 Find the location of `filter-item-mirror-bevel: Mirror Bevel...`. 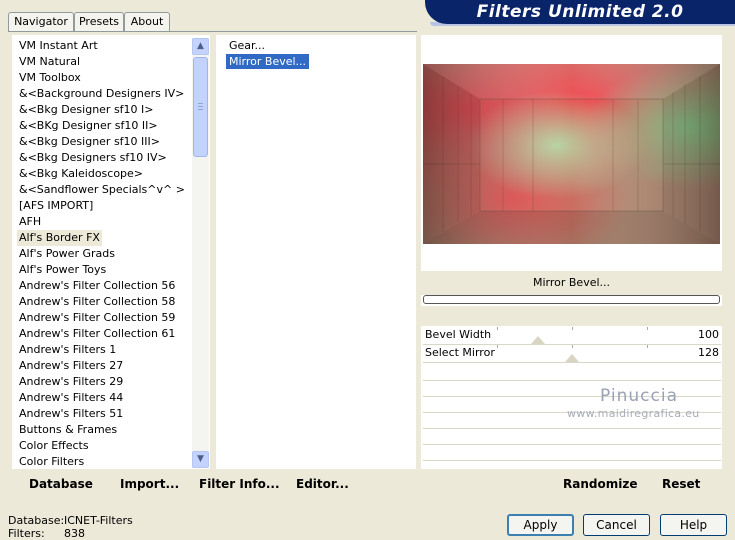

filter-item-mirror-bevel: Mirror Bevel... is located at coordinates (268, 61).